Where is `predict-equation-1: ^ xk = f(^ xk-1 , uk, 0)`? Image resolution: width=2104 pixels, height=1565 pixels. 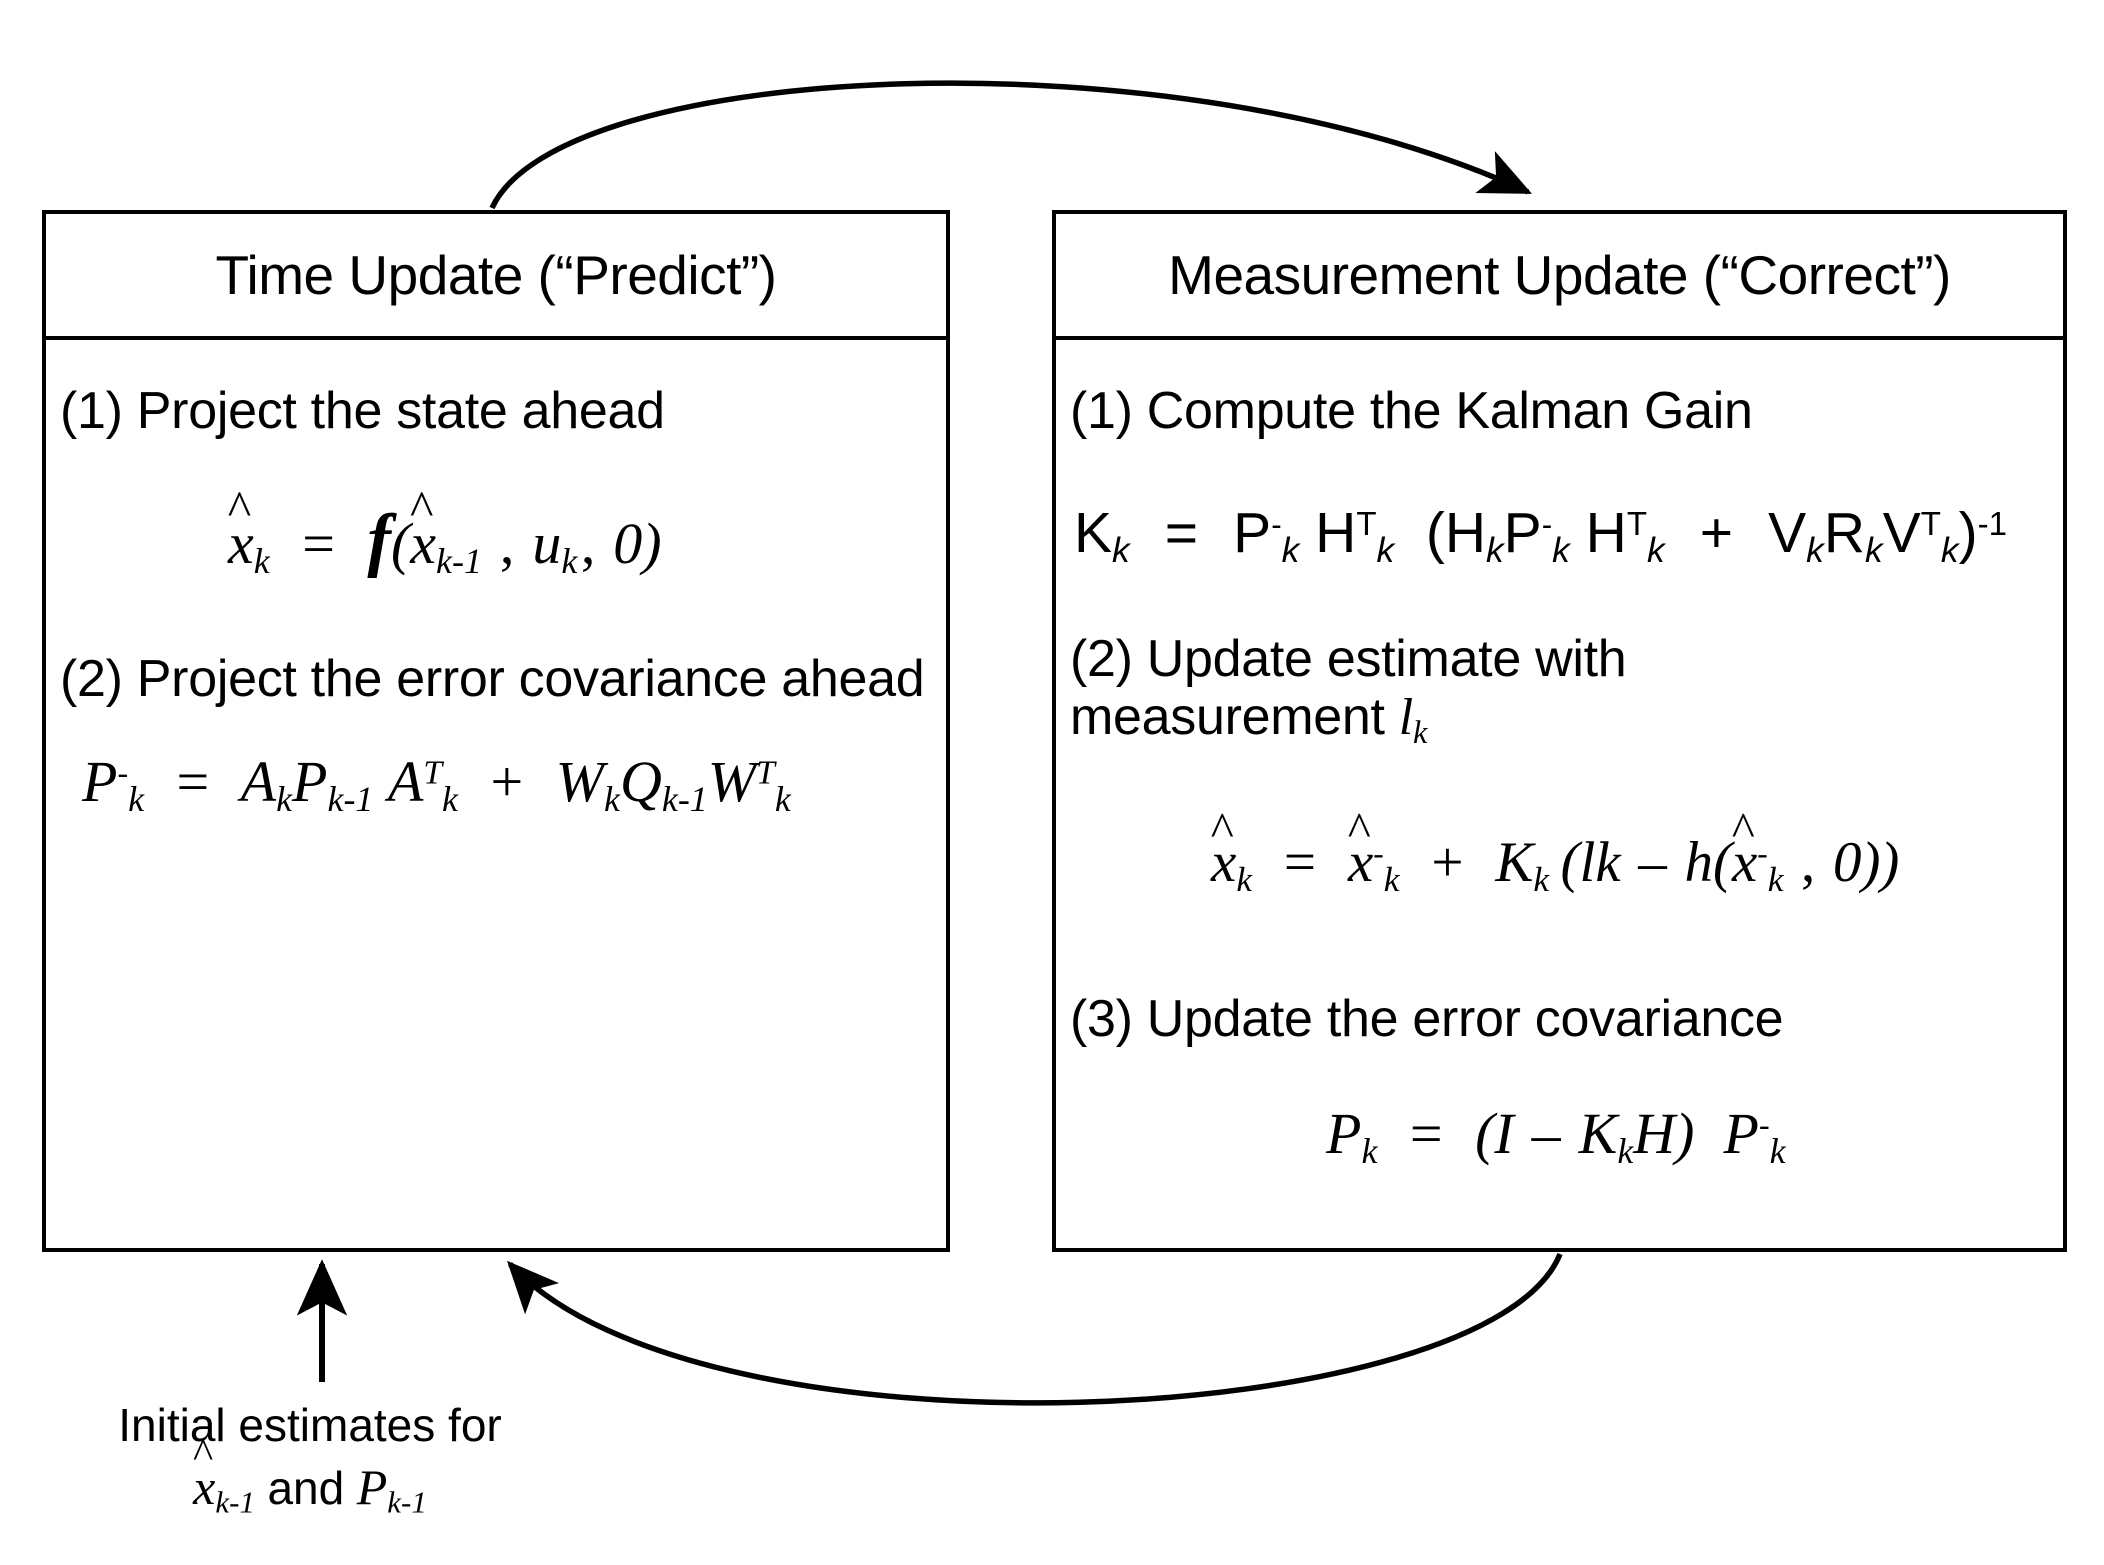
predict-equation-1: ^ xk = f(^ xk-1 , uk, 0) is located at coordinates (444, 531).